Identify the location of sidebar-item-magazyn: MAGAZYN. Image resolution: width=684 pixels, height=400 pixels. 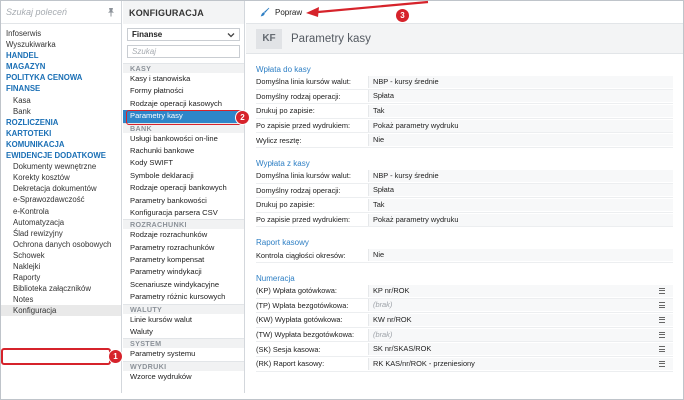
(61, 66).